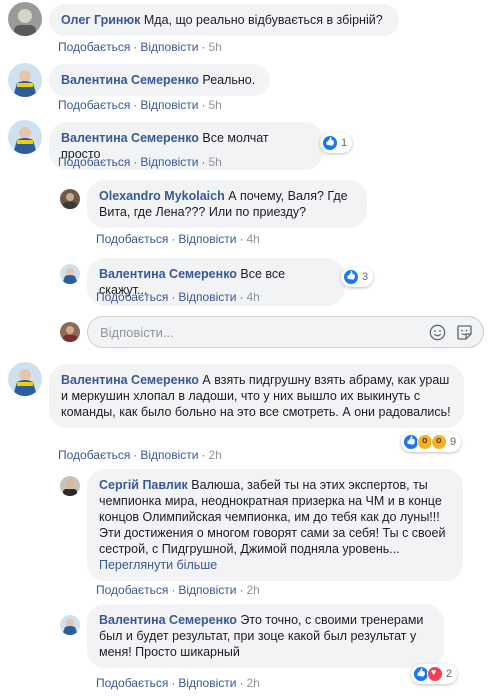 The height and width of the screenshot is (696, 496). Describe the element at coordinates (263, 20) in the screenshot. I see `comment-text: Мда, що реально відбувається в збірній?` at that location.